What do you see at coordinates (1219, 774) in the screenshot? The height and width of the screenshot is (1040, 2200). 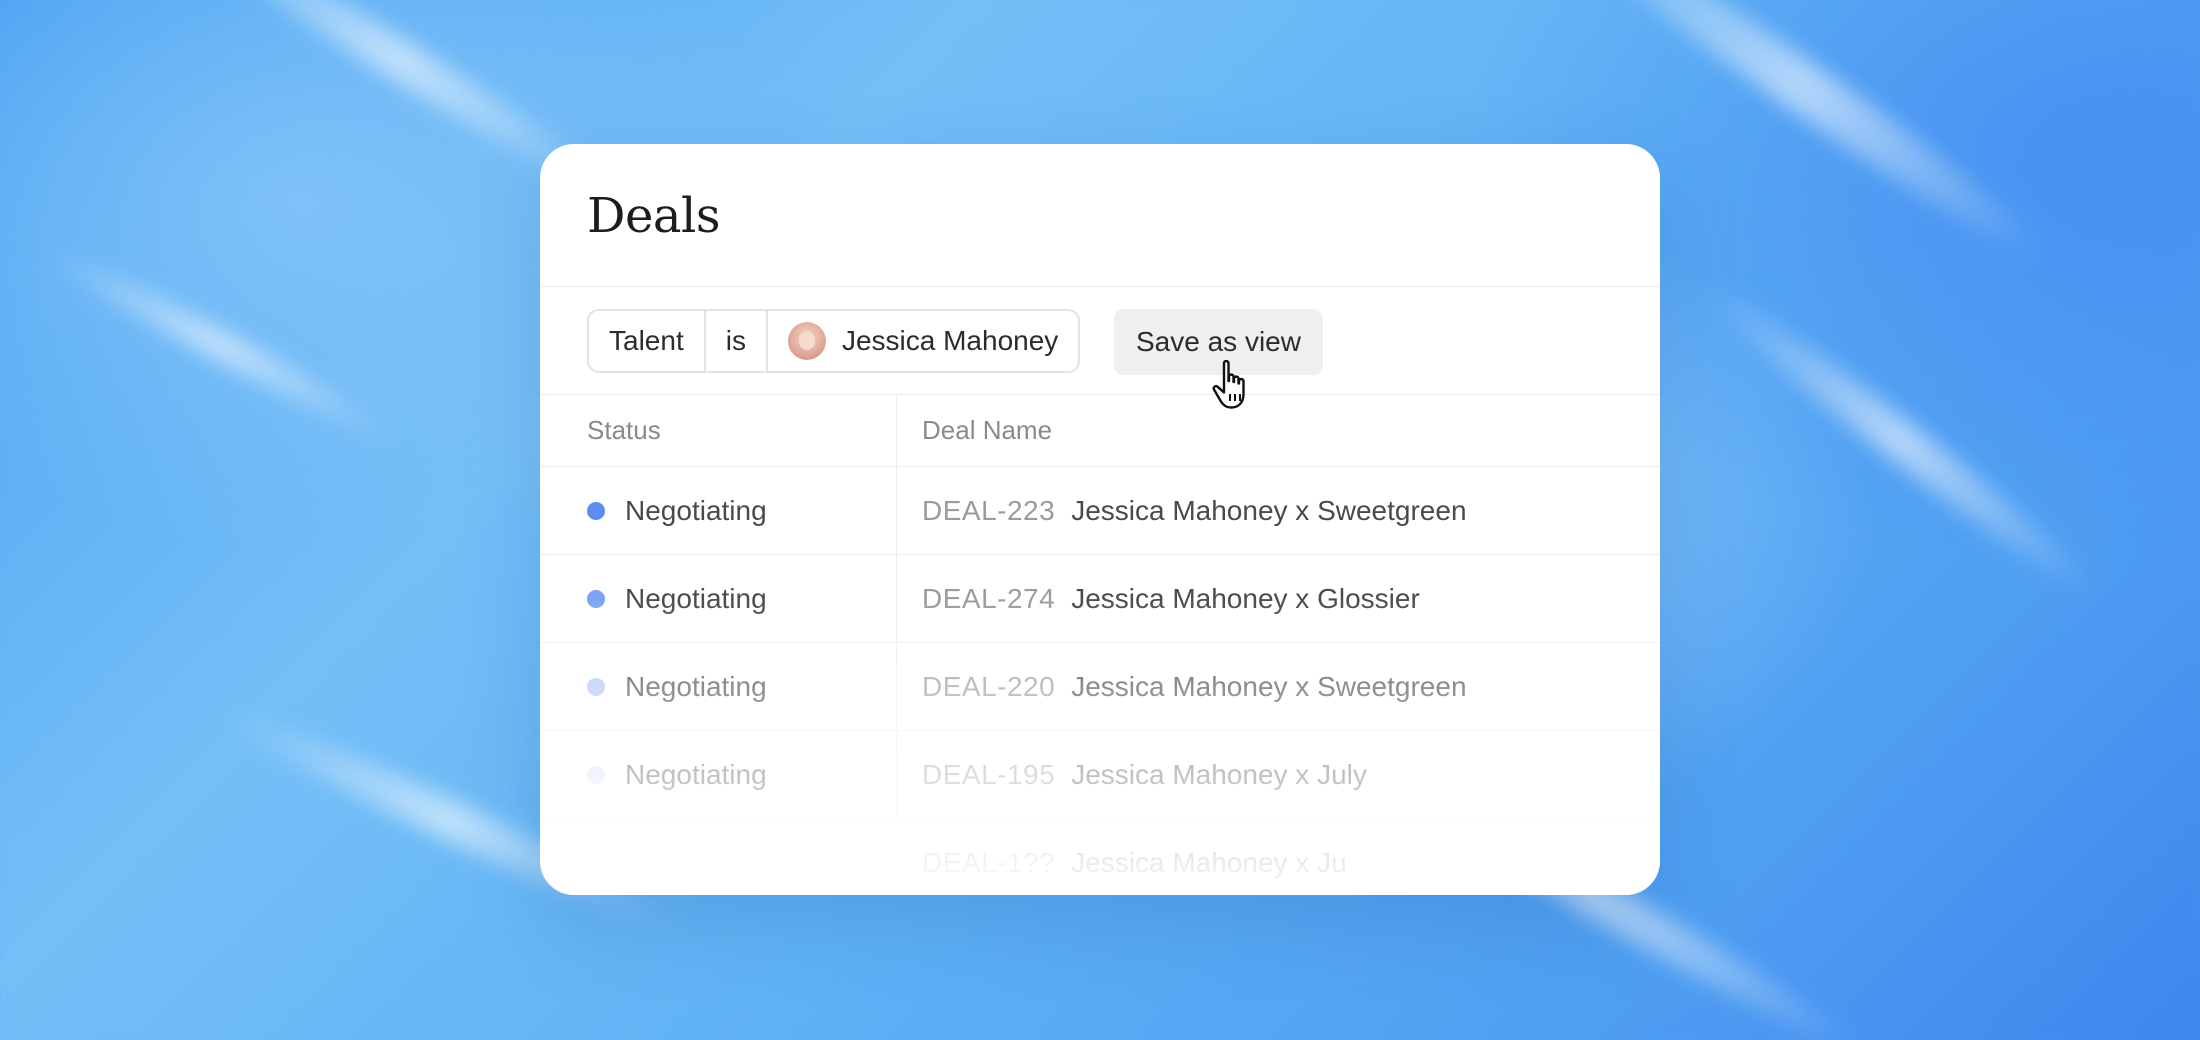 I see `deal-name: Jessica Mahoney x July` at bounding box center [1219, 774].